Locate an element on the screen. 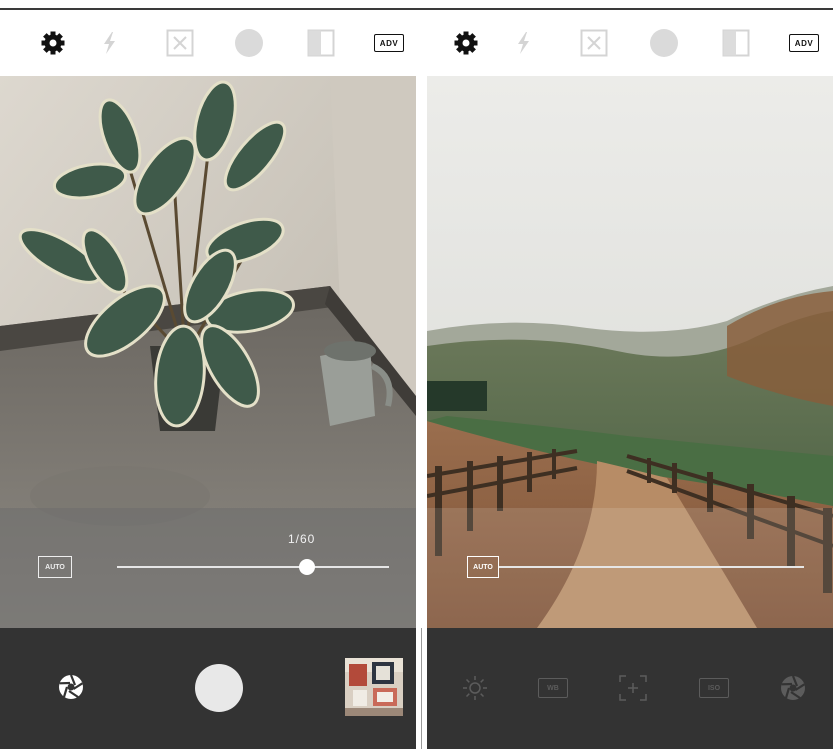 This screenshot has height=749, width=833. controls-overlay: AUTO 1/60 is located at coordinates (208, 568).